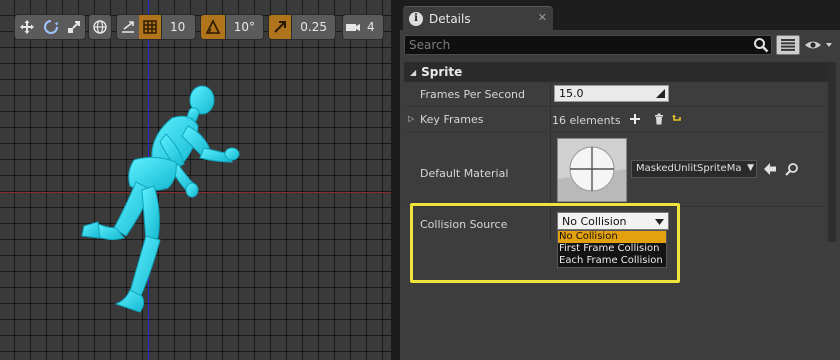 The image size is (840, 360). I want to click on menu-item-each-frame-collision: Each Frame Collision, so click(612, 261).